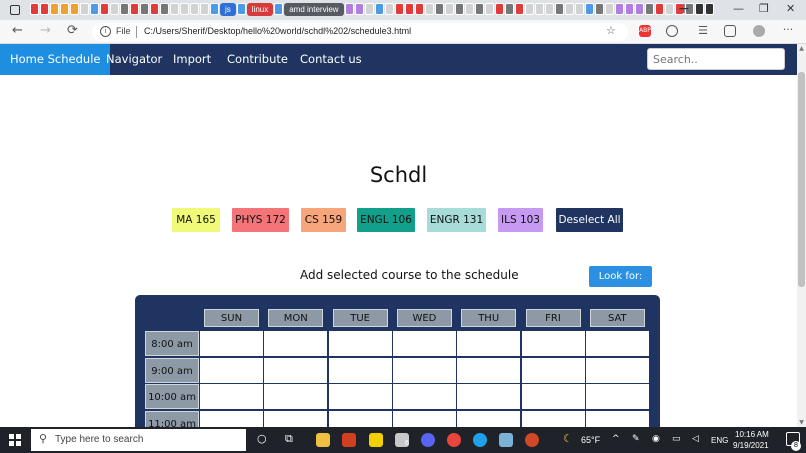  I want to click on browser-tab-0: js, so click(228, 9).